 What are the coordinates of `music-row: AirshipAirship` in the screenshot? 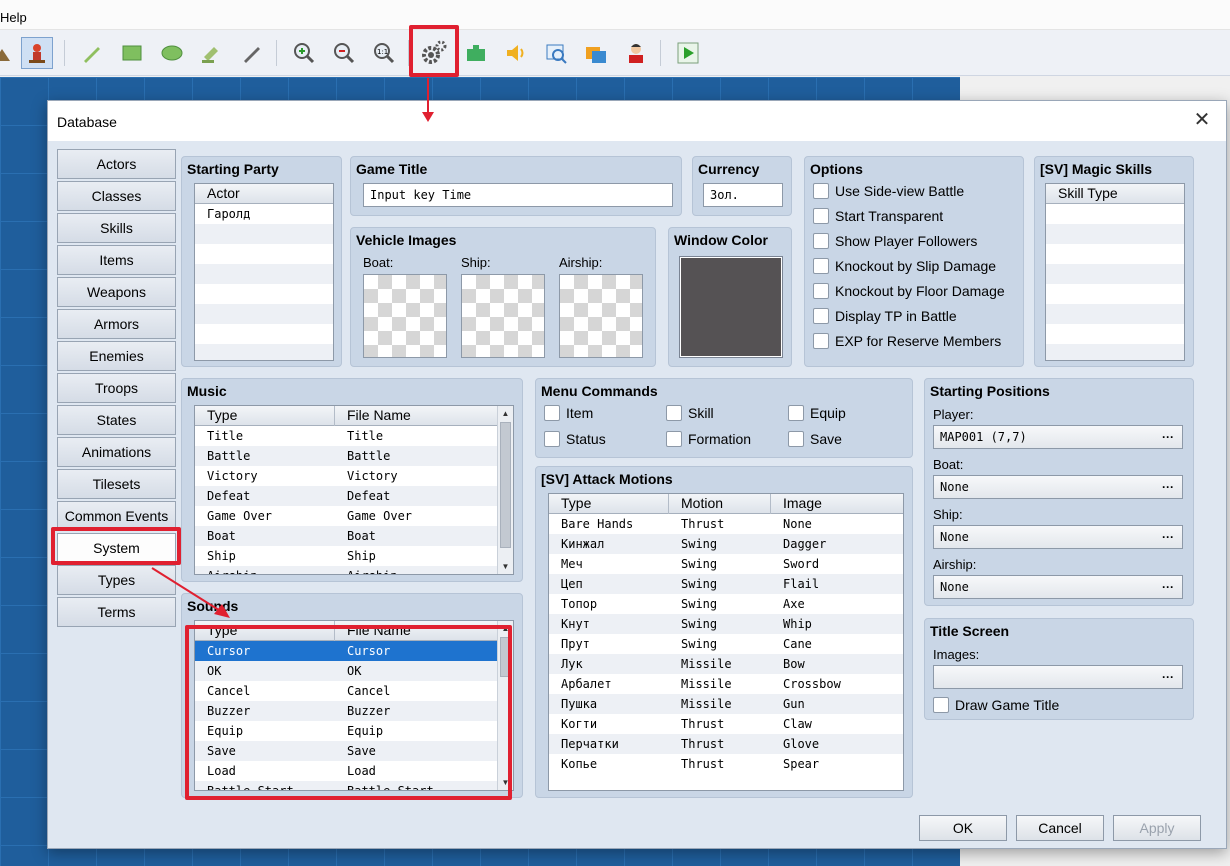 It's located at (347, 570).